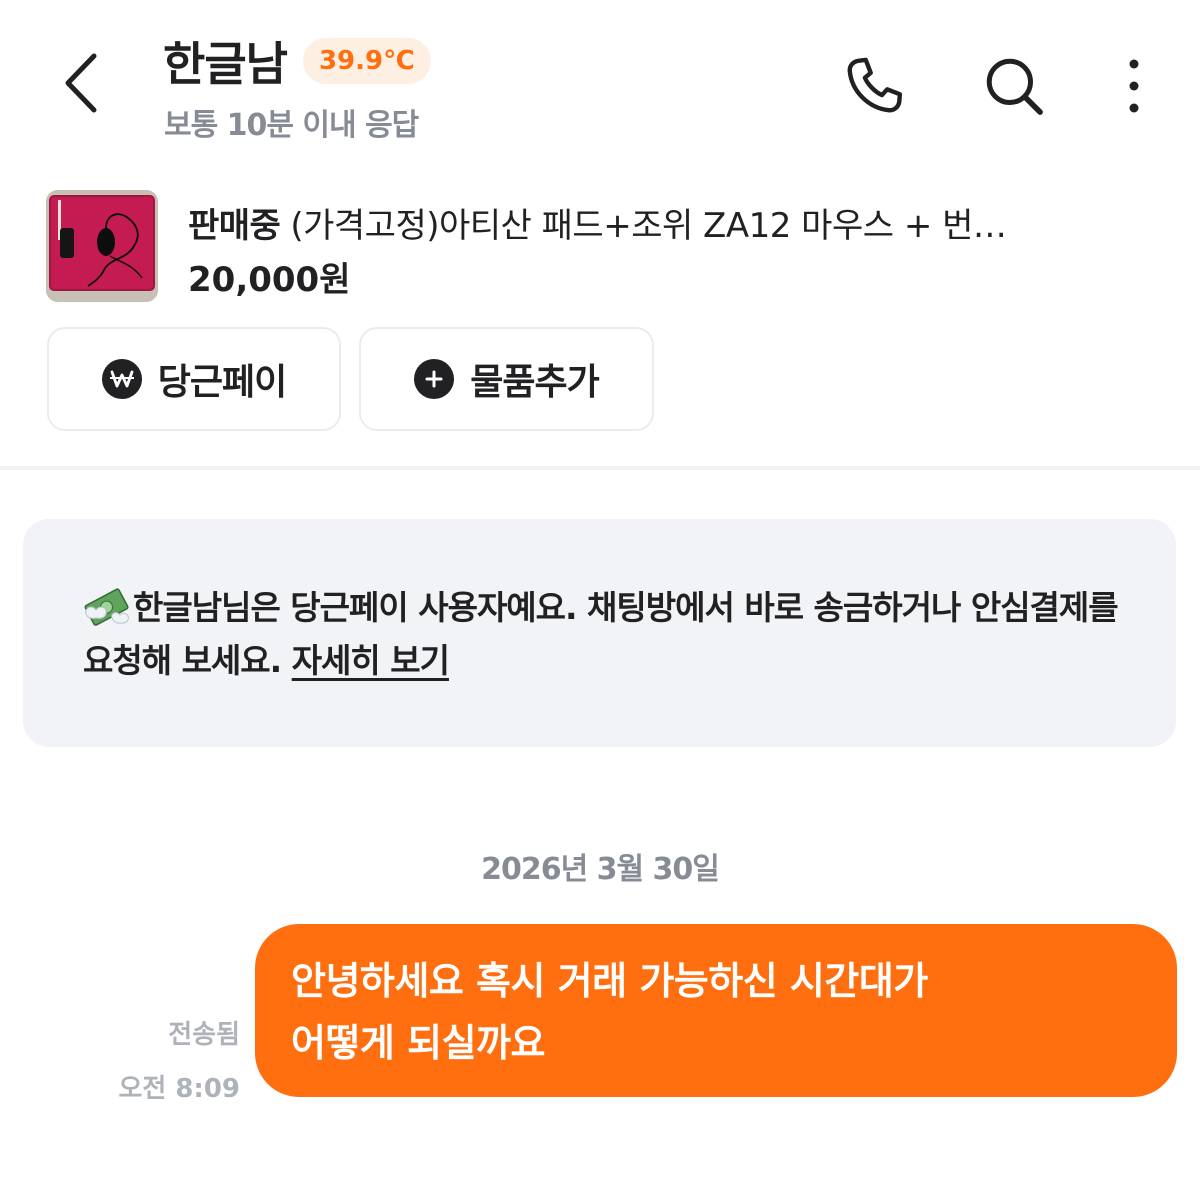 The width and height of the screenshot is (1200, 1200). Describe the element at coordinates (534, 382) in the screenshot. I see `add-item-button-label: 물품추가` at that location.